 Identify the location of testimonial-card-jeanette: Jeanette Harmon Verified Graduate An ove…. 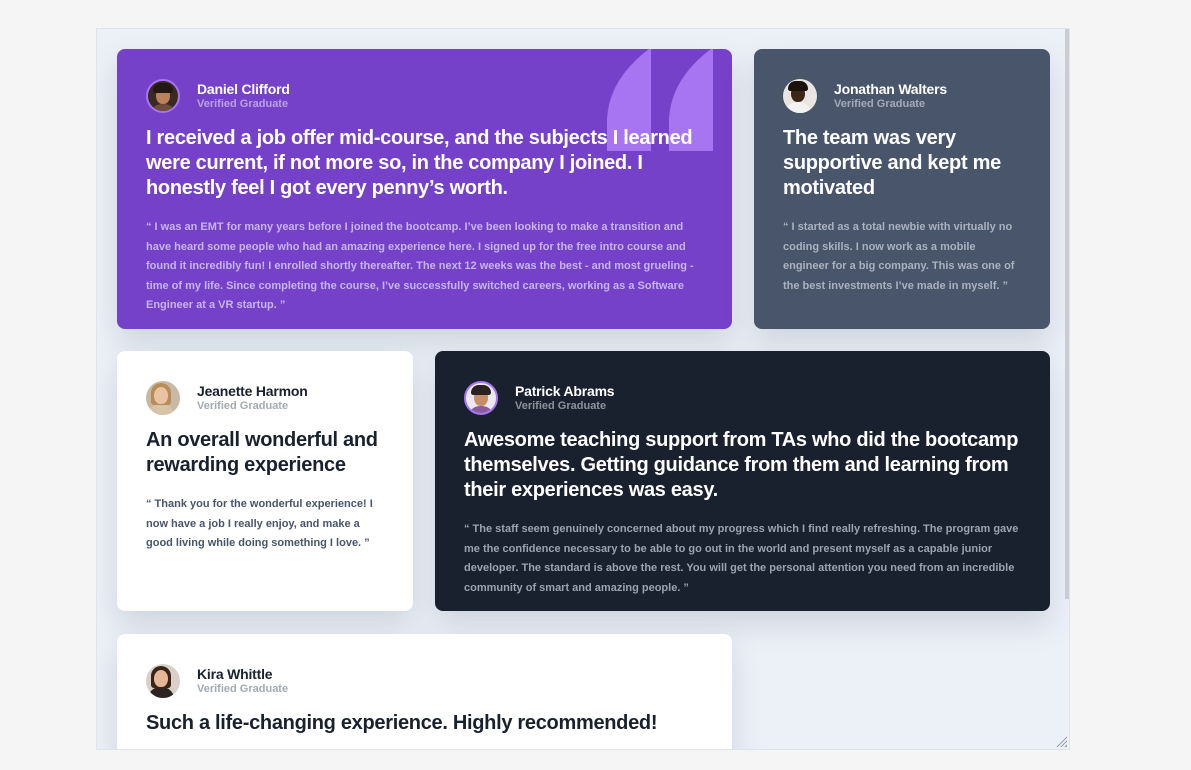
(265, 481).